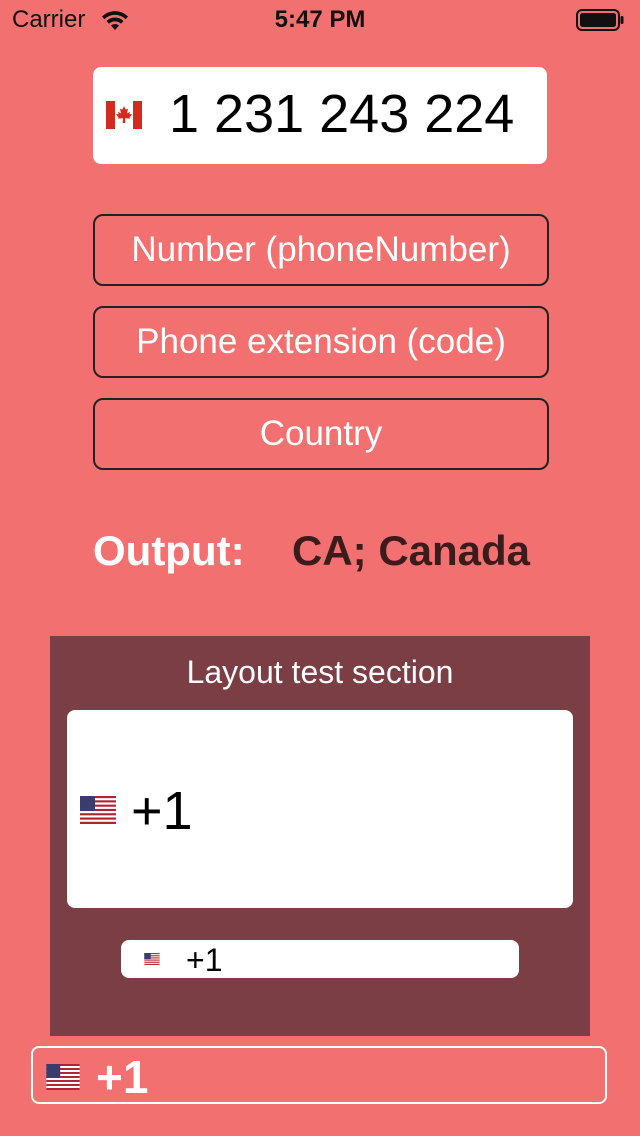 Image resolution: width=640 pixels, height=1136 pixels. I want to click on phone-extension-button: Phone extension (code), so click(321, 342).